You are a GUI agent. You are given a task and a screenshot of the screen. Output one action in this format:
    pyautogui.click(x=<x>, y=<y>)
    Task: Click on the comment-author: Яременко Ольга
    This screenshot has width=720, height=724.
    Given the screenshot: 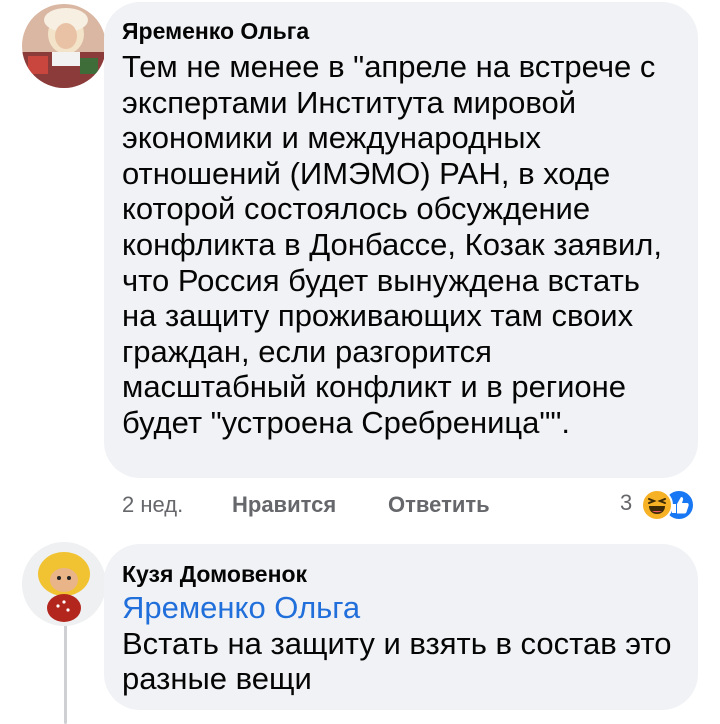 What is the action you would take?
    pyautogui.click(x=215, y=31)
    